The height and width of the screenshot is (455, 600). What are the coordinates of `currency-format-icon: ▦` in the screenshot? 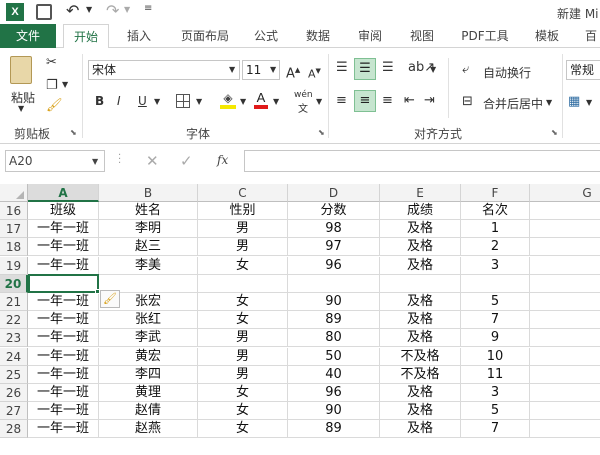 It's located at (574, 102).